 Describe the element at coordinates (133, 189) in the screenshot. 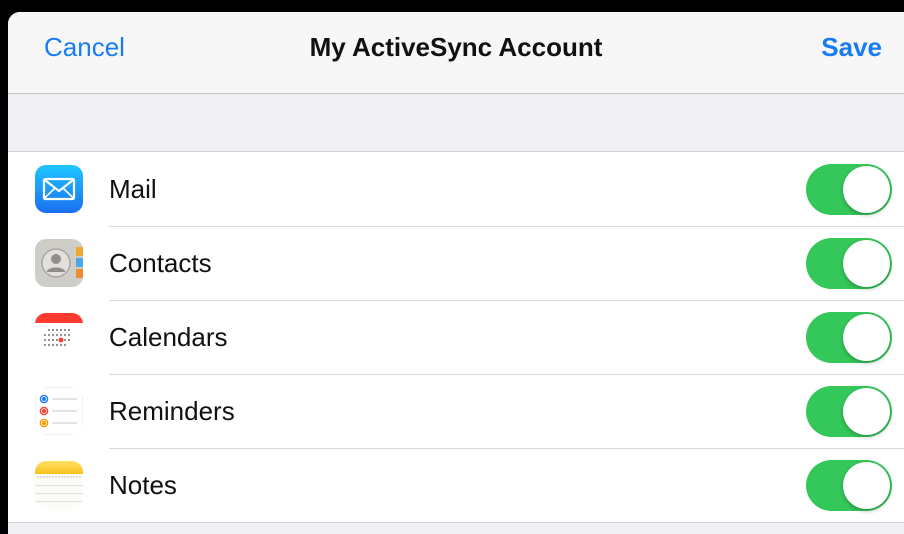

I see `service-label-mail: Mail` at that location.